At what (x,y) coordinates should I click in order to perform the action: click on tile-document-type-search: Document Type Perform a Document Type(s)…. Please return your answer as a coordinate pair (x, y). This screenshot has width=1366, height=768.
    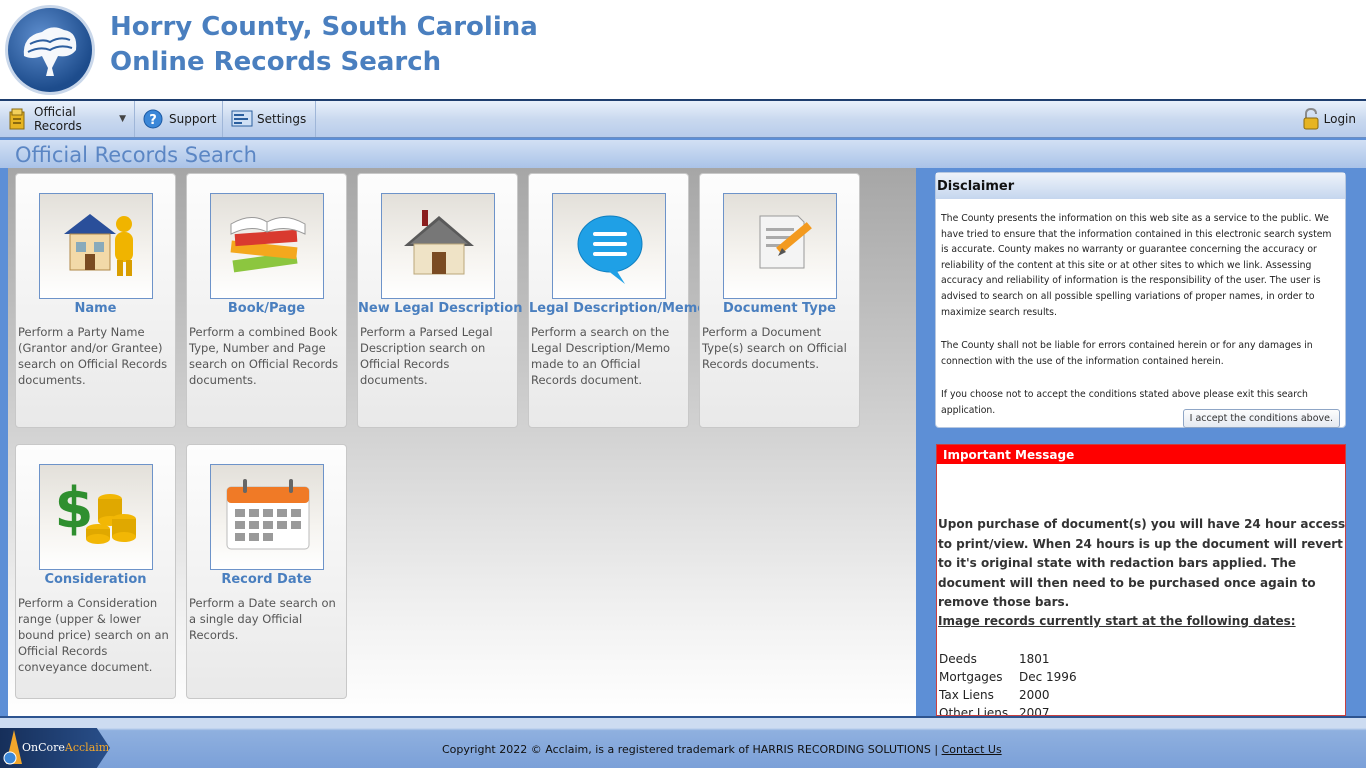
    Looking at the image, I should click on (779, 300).